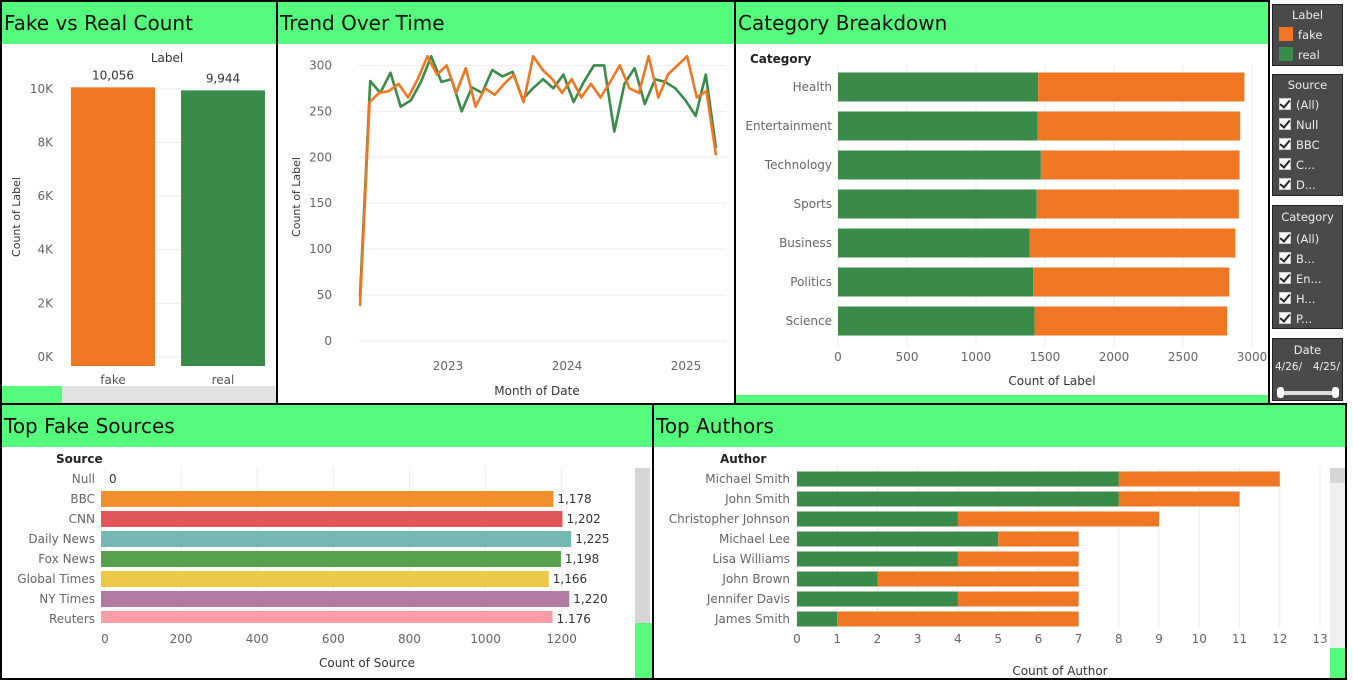  I want to click on source-option: BBC, so click(1307, 145).